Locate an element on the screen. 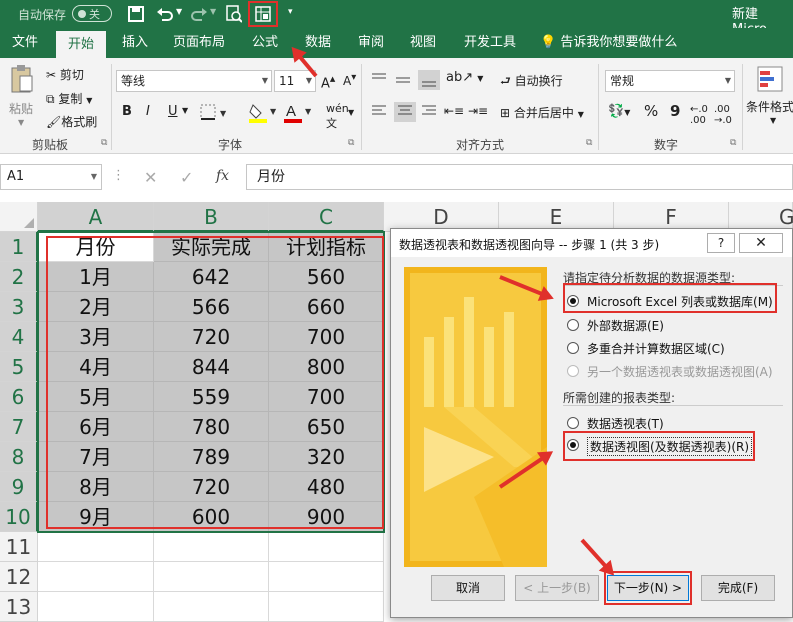 Image resolution: width=793 pixels, height=622 pixels. fill-color-icon: ▼ is located at coordinates (264, 113).